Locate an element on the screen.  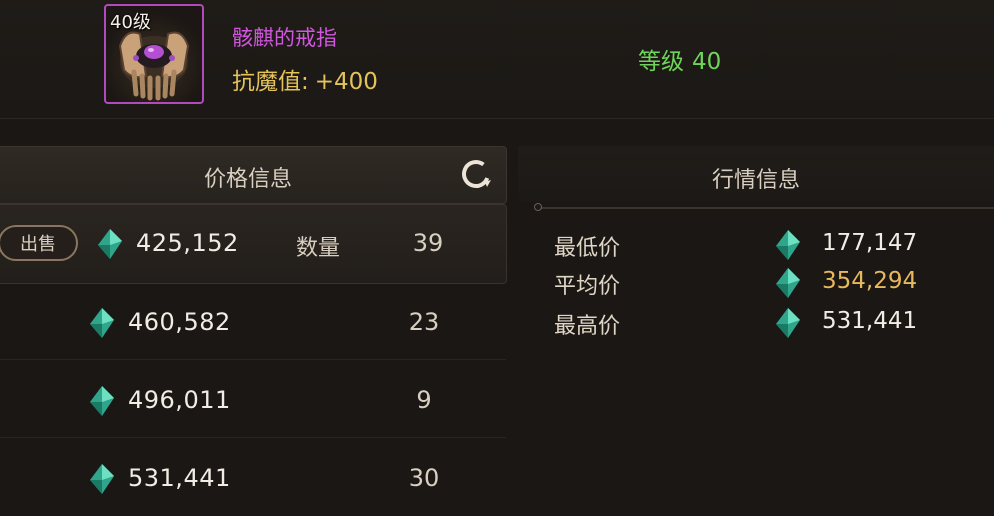
grade-label: 等级 is located at coordinates (661, 62).